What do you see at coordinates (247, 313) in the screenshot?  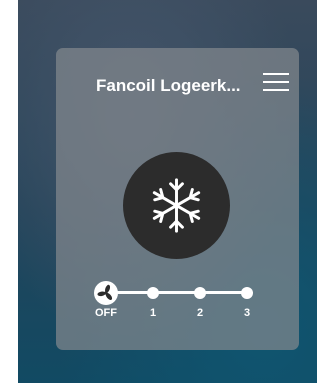 I see `fan-speed-label-3: 3` at bounding box center [247, 313].